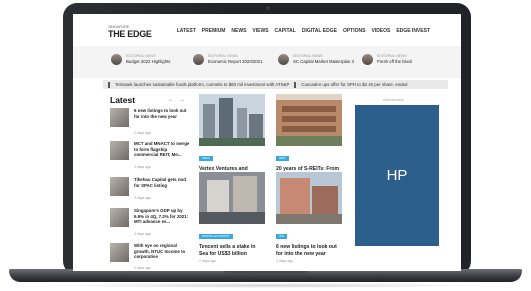 The width and height of the screenshot is (531, 291). I want to click on menu-item: VIEWS, so click(260, 31).